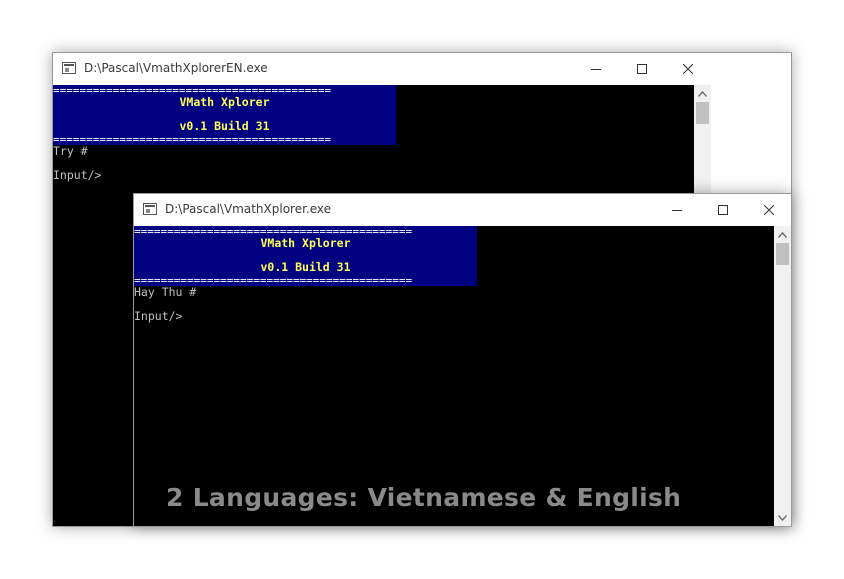  Describe the element at coordinates (176, 68) in the screenshot. I see `window-title: D:\Pascal\VmathXplorerEN.exe` at that location.